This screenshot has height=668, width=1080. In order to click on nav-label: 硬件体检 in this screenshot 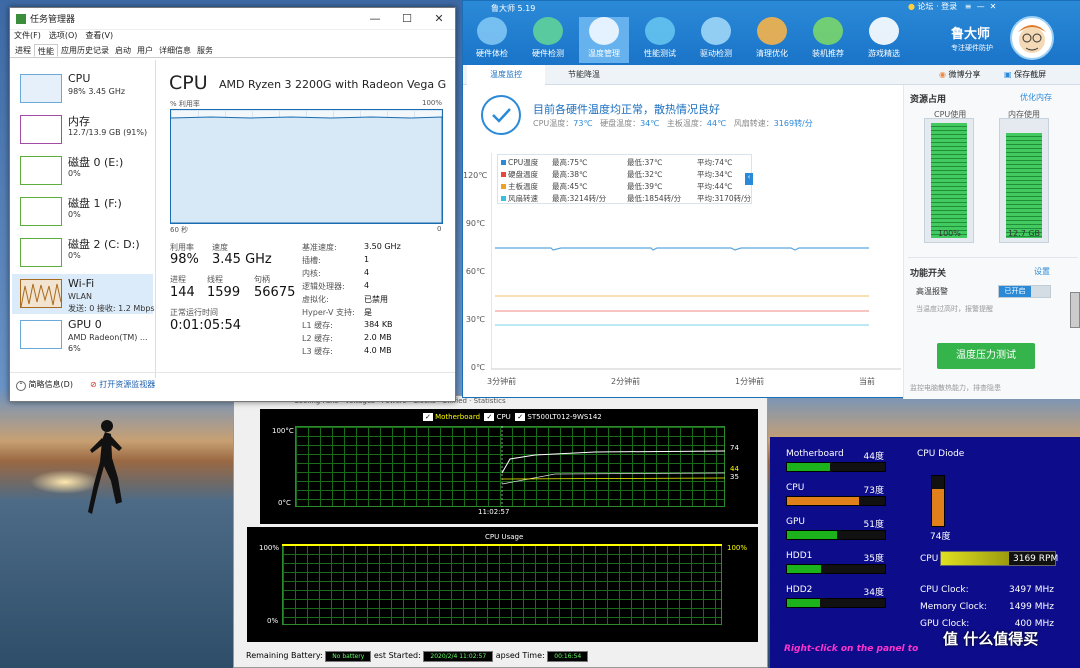, I will do `click(492, 53)`.